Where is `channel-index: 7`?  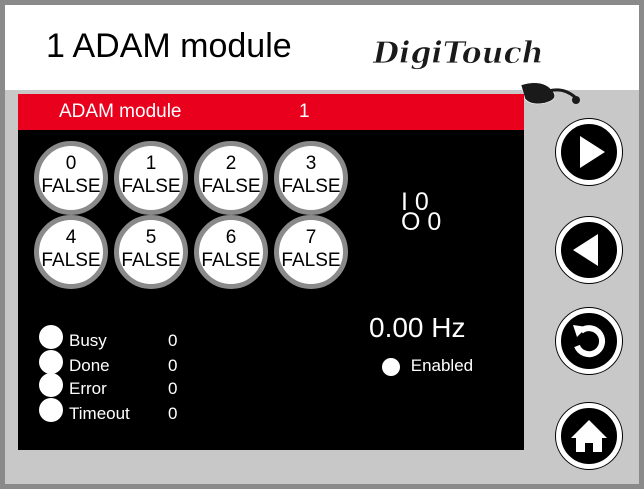
channel-index: 7 is located at coordinates (311, 237).